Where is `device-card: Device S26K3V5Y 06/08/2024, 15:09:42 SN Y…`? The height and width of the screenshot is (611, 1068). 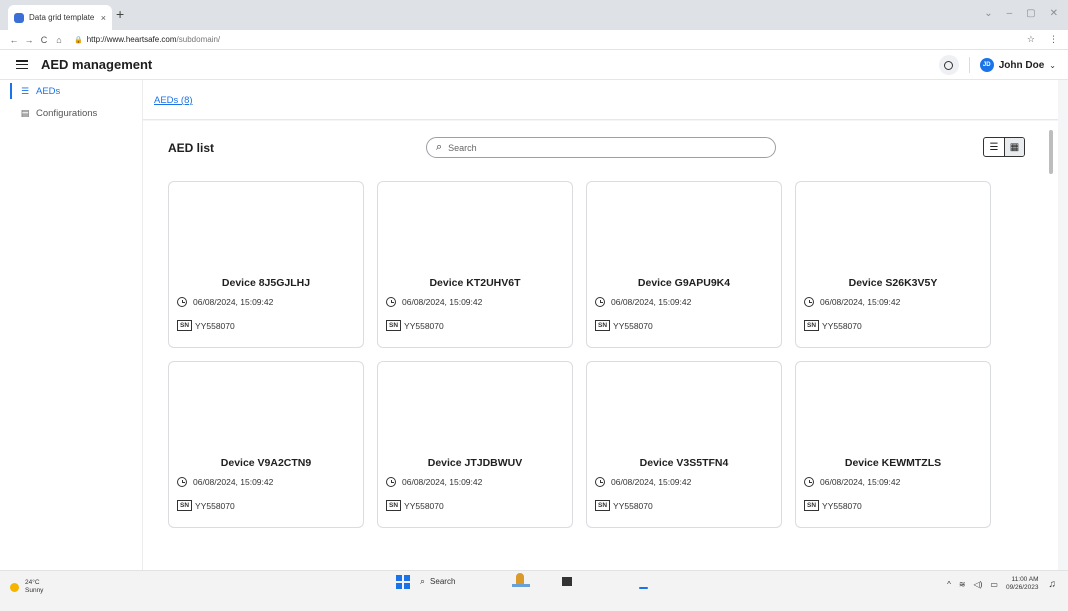 device-card: Device S26K3V5Y 06/08/2024, 15:09:42 SN Y… is located at coordinates (893, 264).